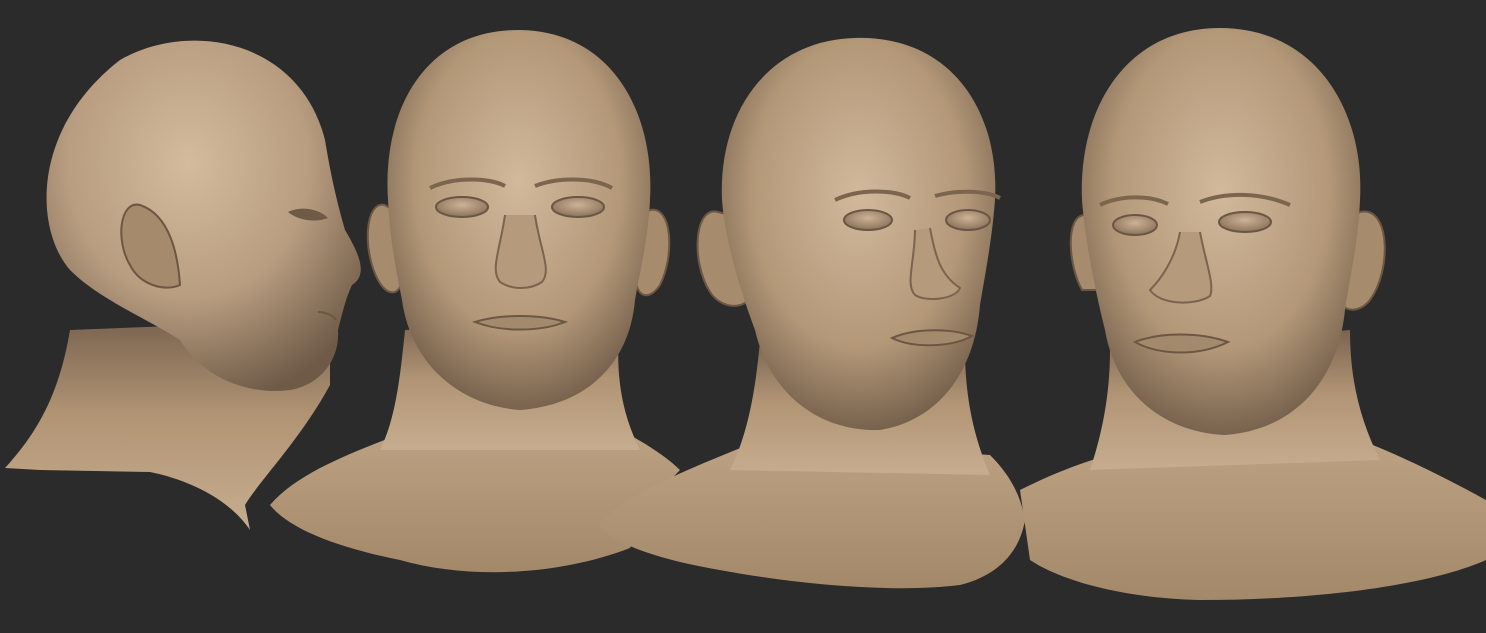 This screenshot has height=633, width=1486. I want to click on shoulders-front, so click(475, 501).